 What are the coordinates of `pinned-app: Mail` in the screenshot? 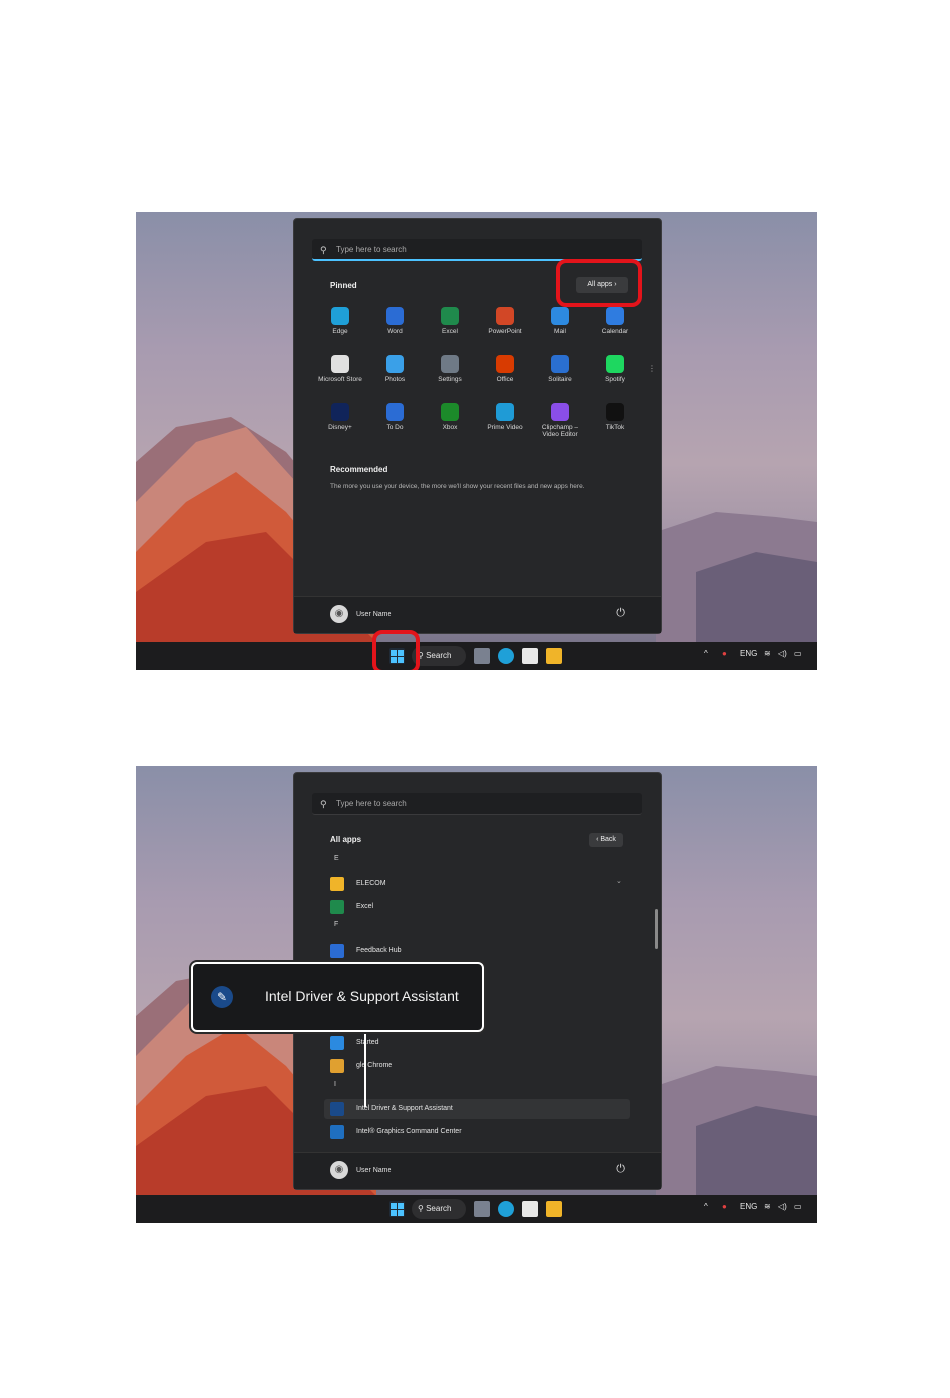 It's located at (560, 321).